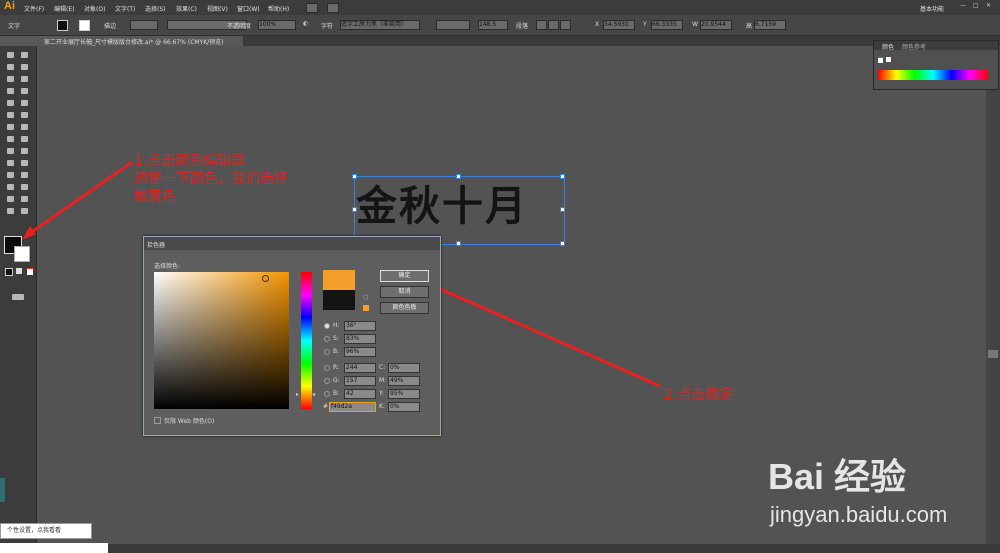  Describe the element at coordinates (336, 351) in the screenshot. I see `b-label: B:` at that location.